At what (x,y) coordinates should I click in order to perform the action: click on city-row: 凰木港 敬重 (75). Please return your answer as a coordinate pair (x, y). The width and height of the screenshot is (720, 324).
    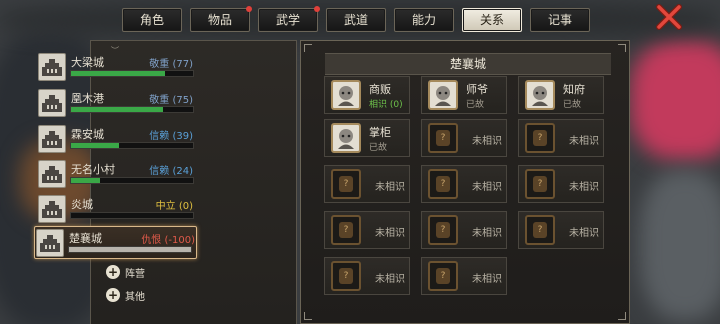
    Looking at the image, I should click on (115, 102).